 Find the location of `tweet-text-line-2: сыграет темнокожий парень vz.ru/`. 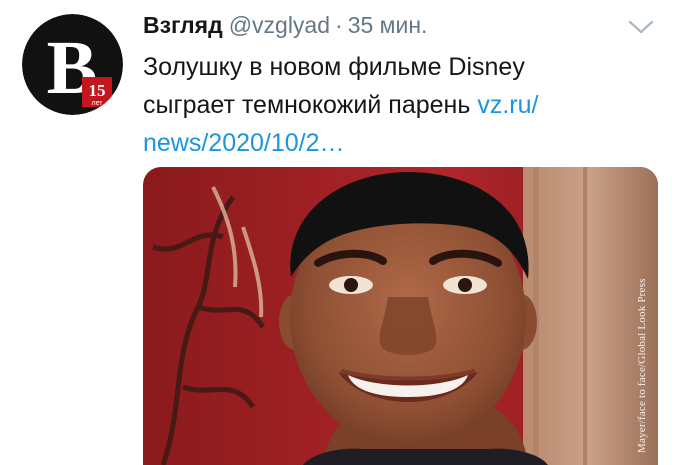

tweet-text-line-2: сыграет темнокожий парень vz.ru/ is located at coordinates (393, 105).